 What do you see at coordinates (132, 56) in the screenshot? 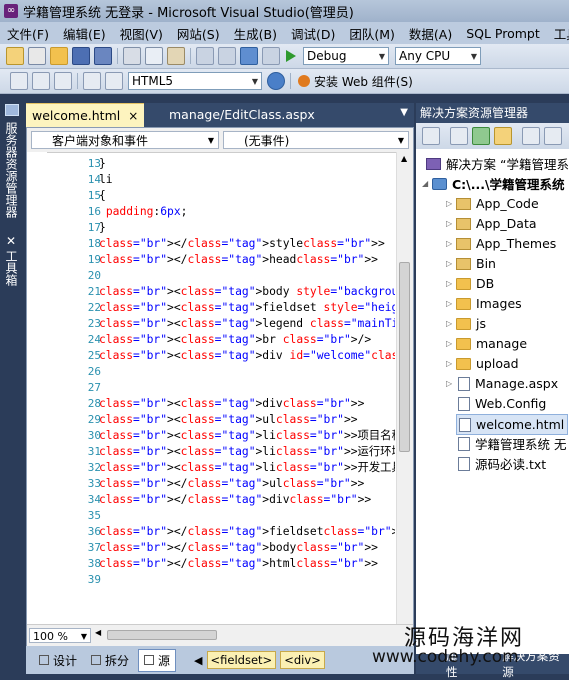
I see `cut-icon` at bounding box center [132, 56].